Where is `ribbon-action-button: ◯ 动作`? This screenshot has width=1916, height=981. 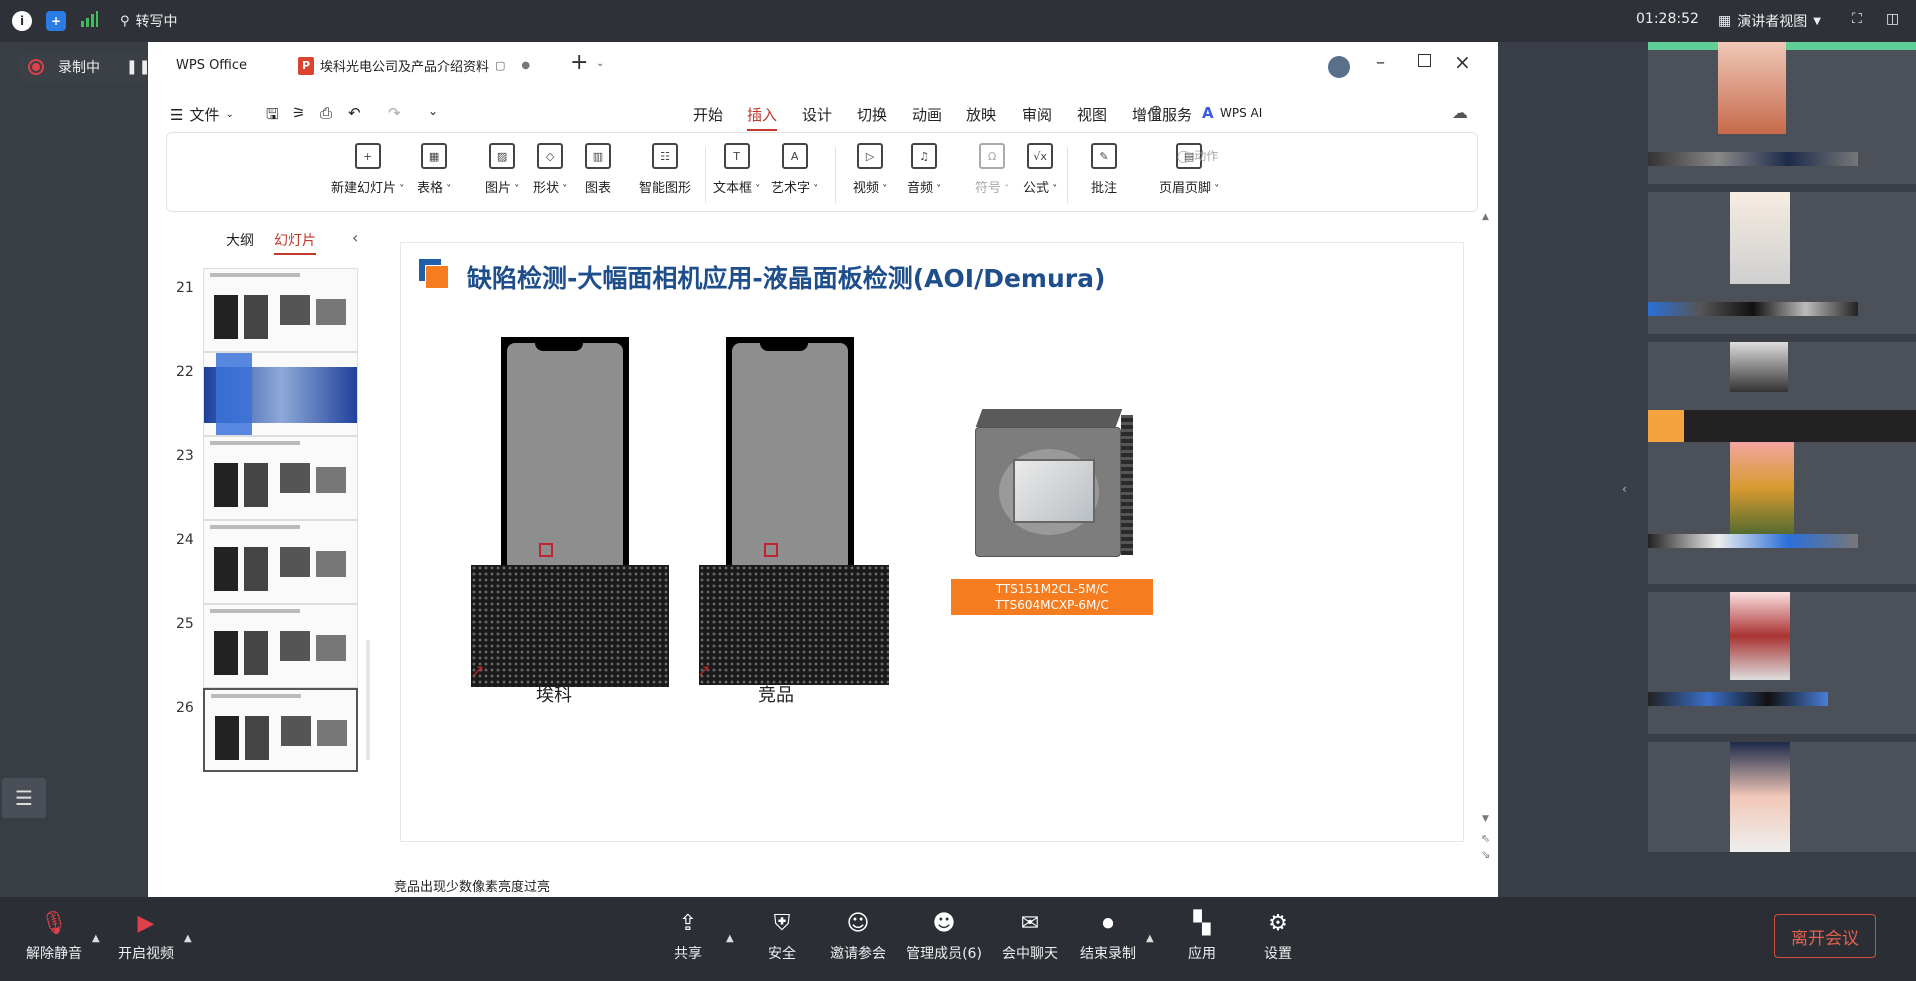 ribbon-action-button: ◯ 动作 is located at coordinates (1197, 155).